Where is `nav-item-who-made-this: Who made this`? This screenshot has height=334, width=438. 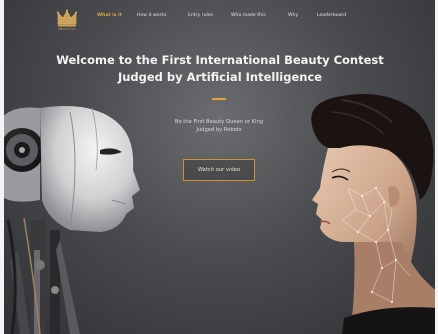
nav-item-who-made-this: Who made this is located at coordinates (248, 15).